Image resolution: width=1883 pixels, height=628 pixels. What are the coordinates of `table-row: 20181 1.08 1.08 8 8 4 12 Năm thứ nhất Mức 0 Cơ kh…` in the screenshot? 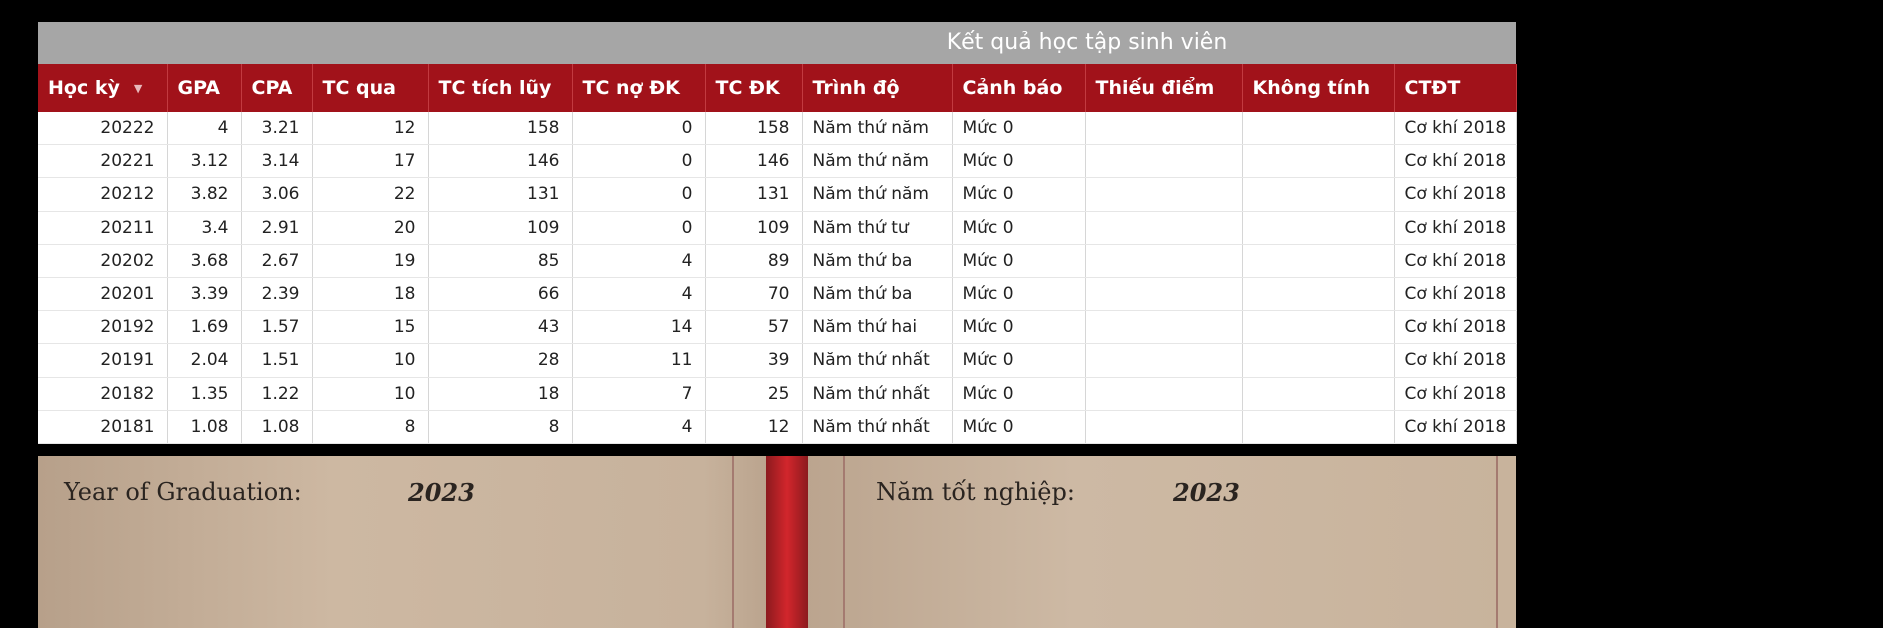 It's located at (777, 427).